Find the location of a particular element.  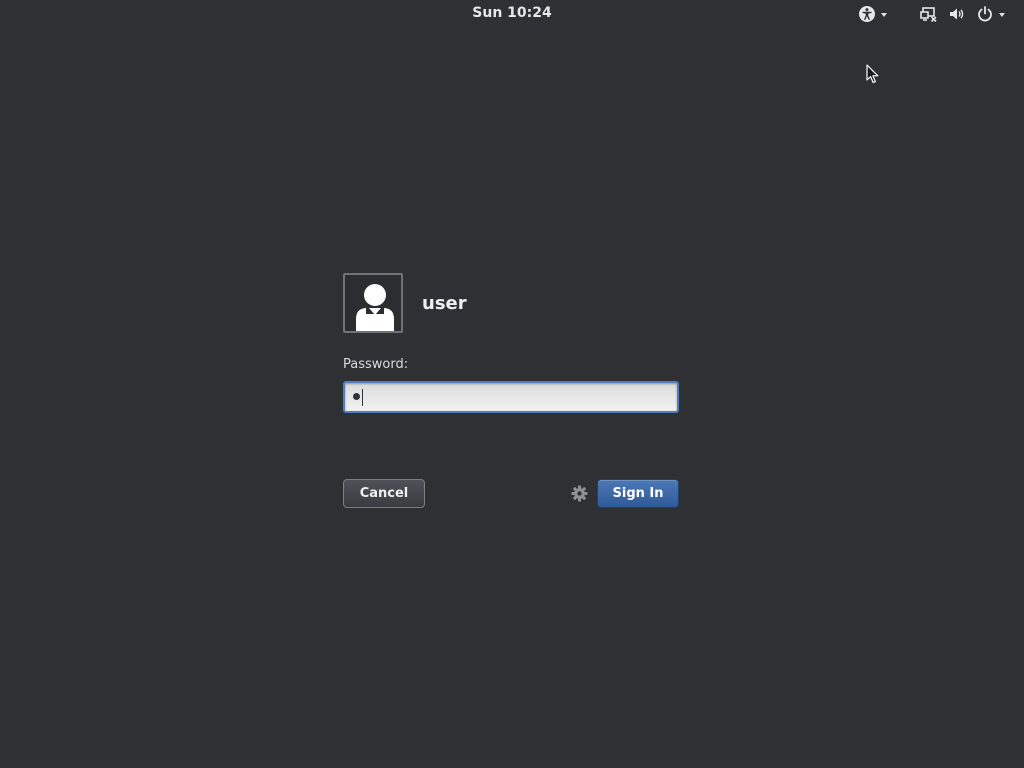

network-wired-disconnected-icon is located at coordinates (929, 14).